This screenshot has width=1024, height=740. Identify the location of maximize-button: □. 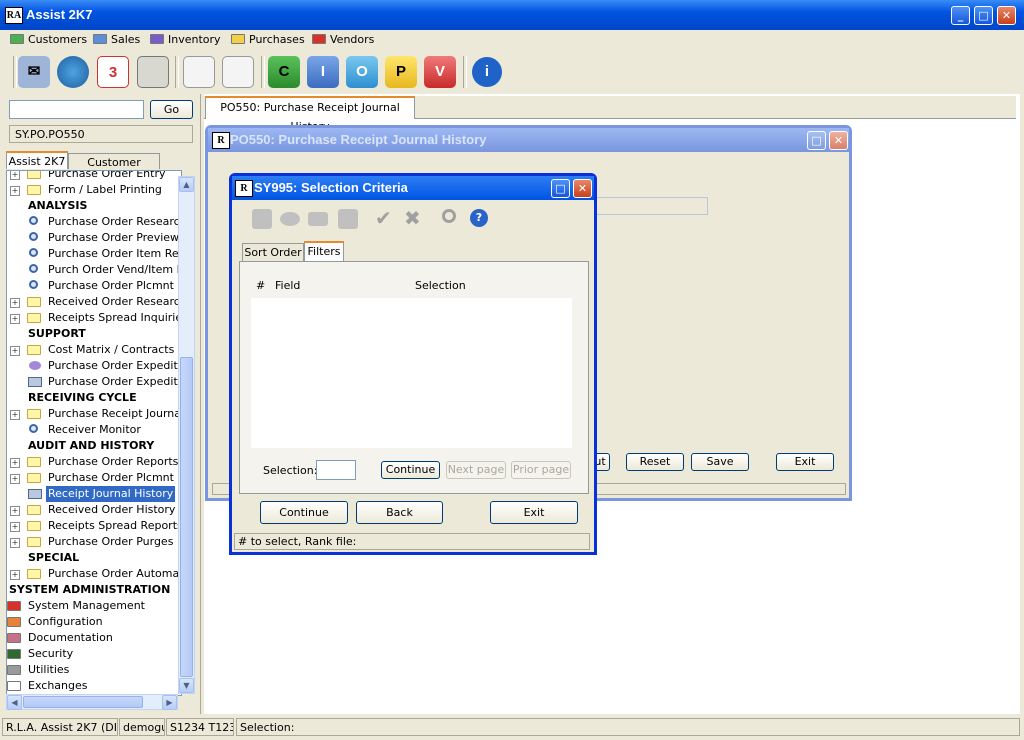
(983, 15).